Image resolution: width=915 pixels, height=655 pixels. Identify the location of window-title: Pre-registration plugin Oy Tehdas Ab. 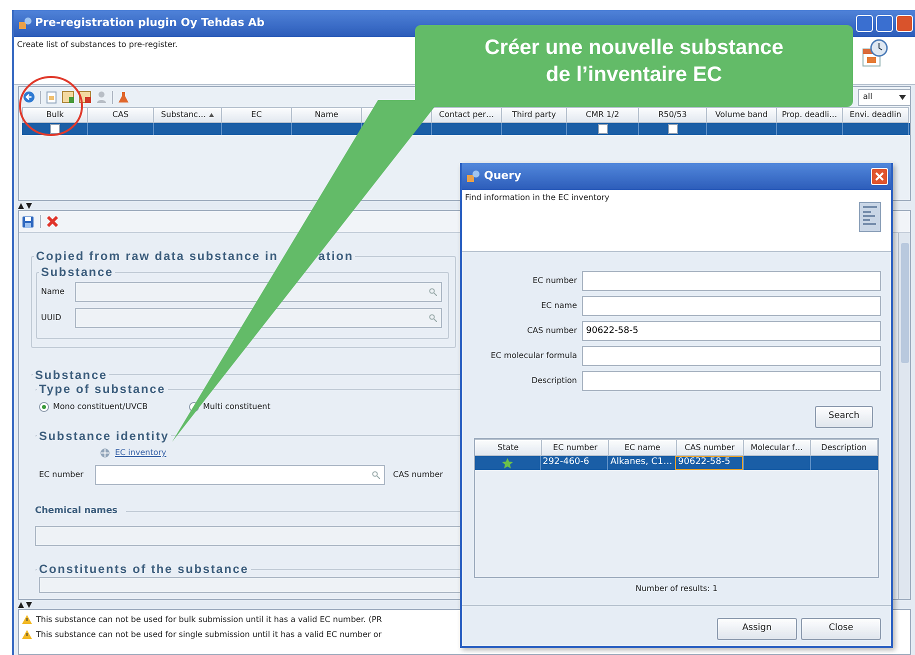
(150, 23).